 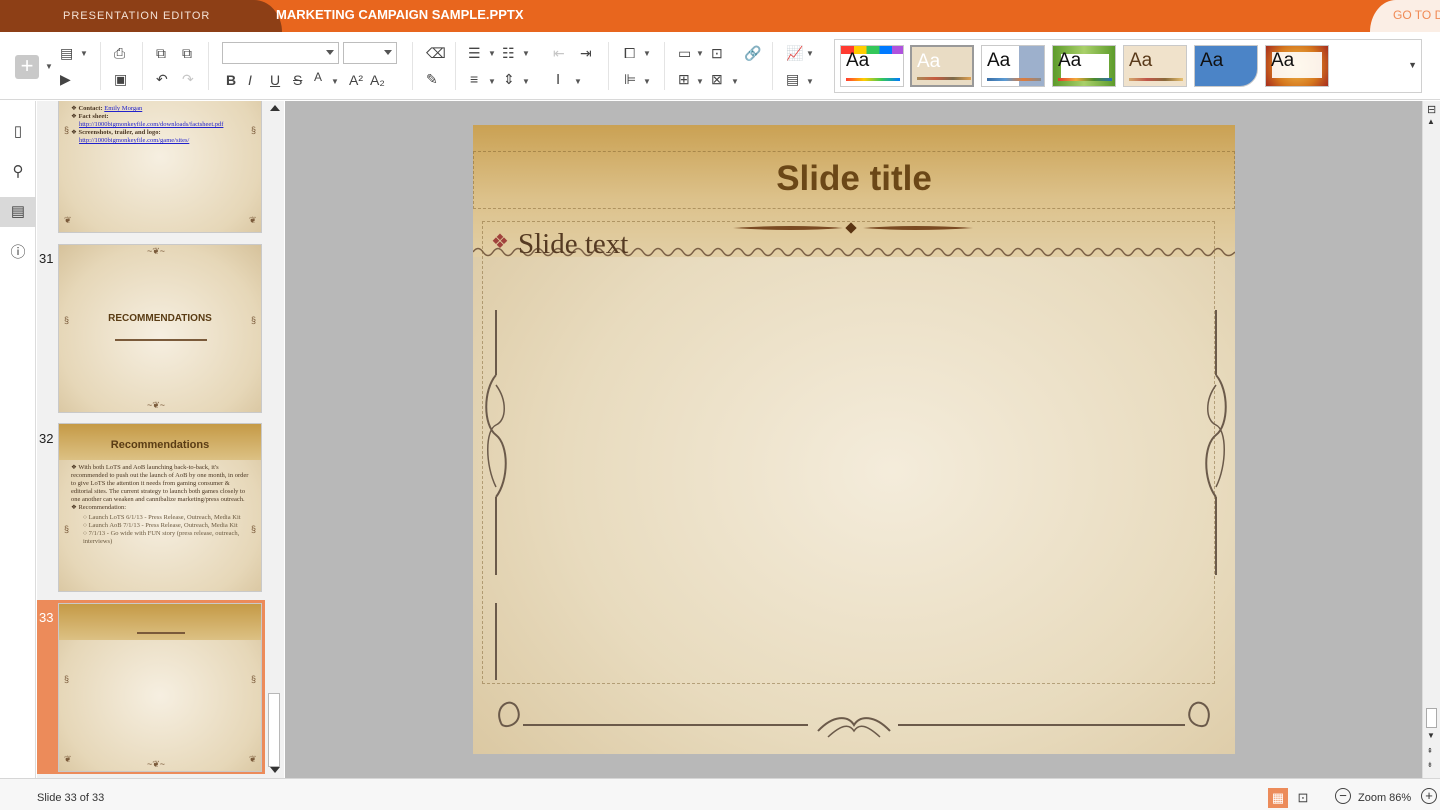 I want to click on ornament-icon: §, so click(x=67, y=320).